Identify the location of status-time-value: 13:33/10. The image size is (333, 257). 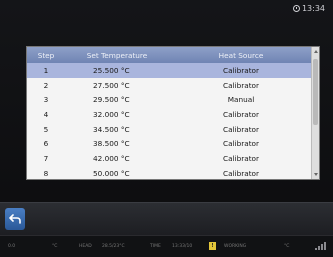
(182, 246).